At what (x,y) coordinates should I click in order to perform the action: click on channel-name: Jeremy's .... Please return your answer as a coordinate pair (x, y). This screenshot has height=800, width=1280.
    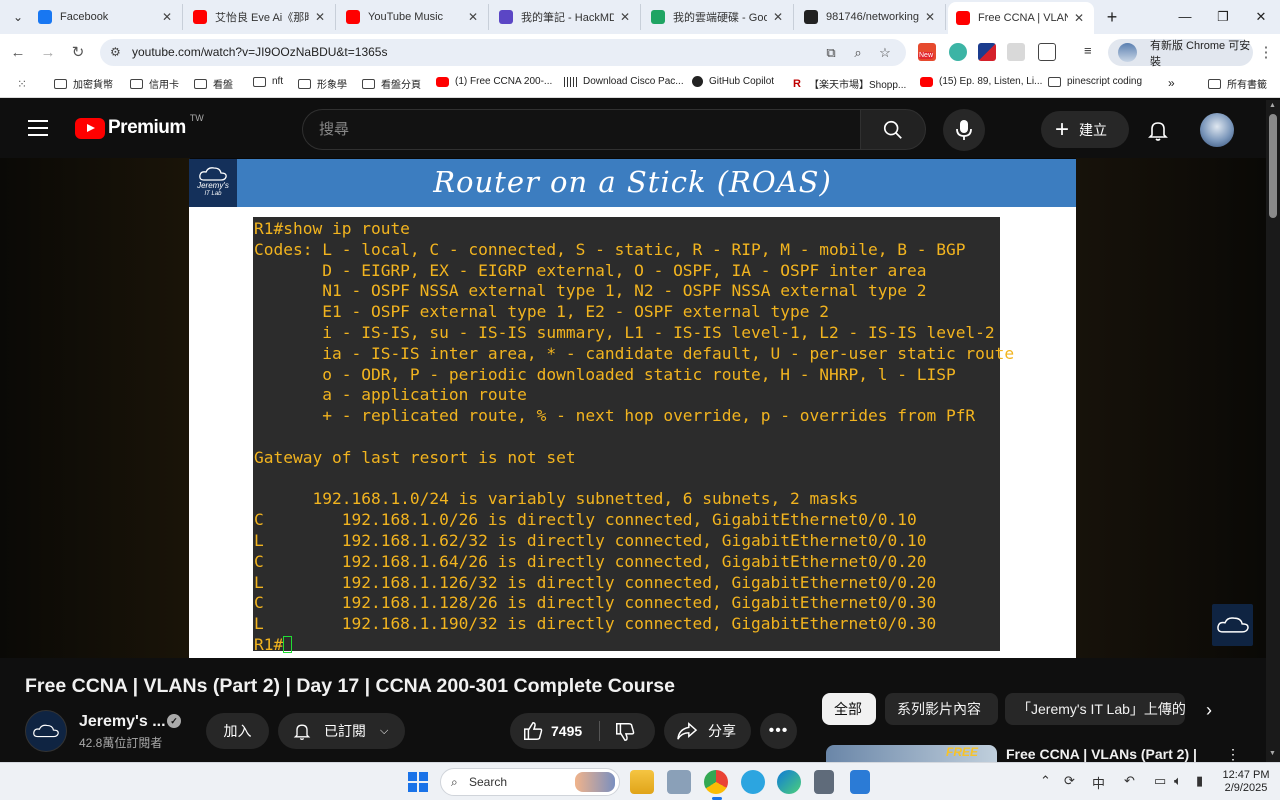
    Looking at the image, I should click on (122, 722).